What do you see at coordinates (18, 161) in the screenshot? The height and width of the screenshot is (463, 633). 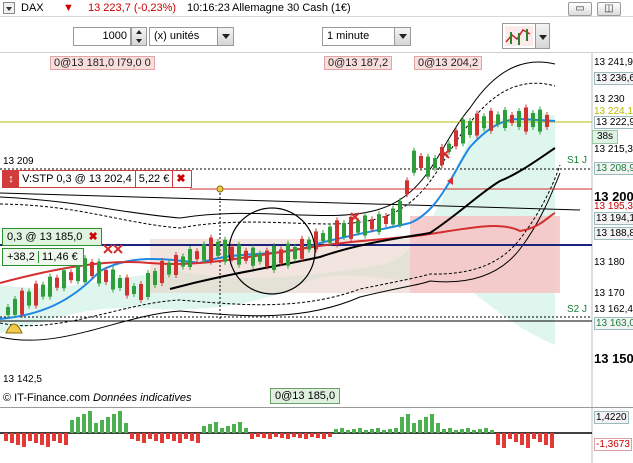 I see `level-label-13209: 13 209` at bounding box center [18, 161].